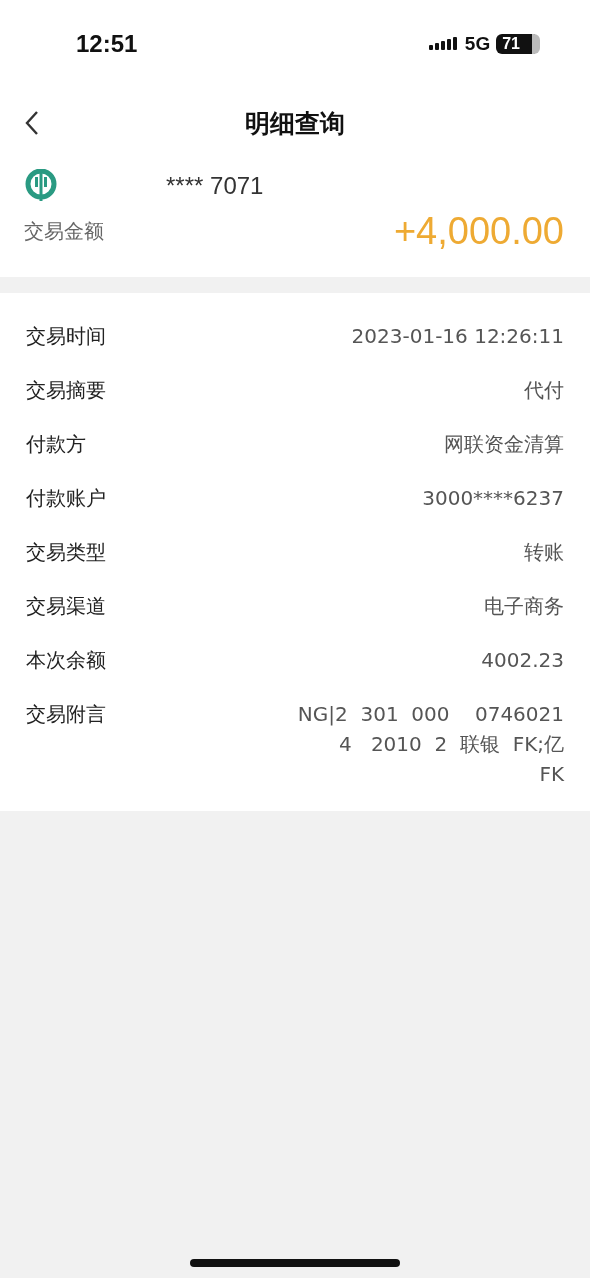  Describe the element at coordinates (32, 123) in the screenshot. I see `back-icon` at that location.